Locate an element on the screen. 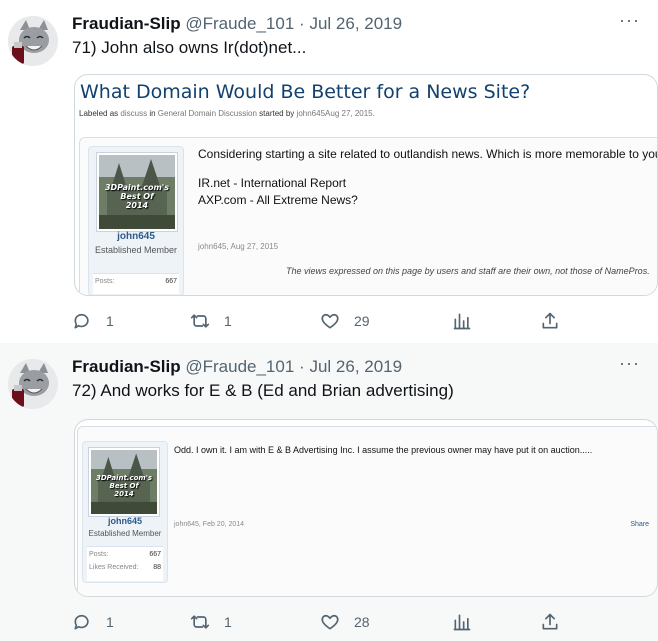 This screenshot has width=658, height=641. stat-row: Likes Received: 88 is located at coordinates (125, 567).